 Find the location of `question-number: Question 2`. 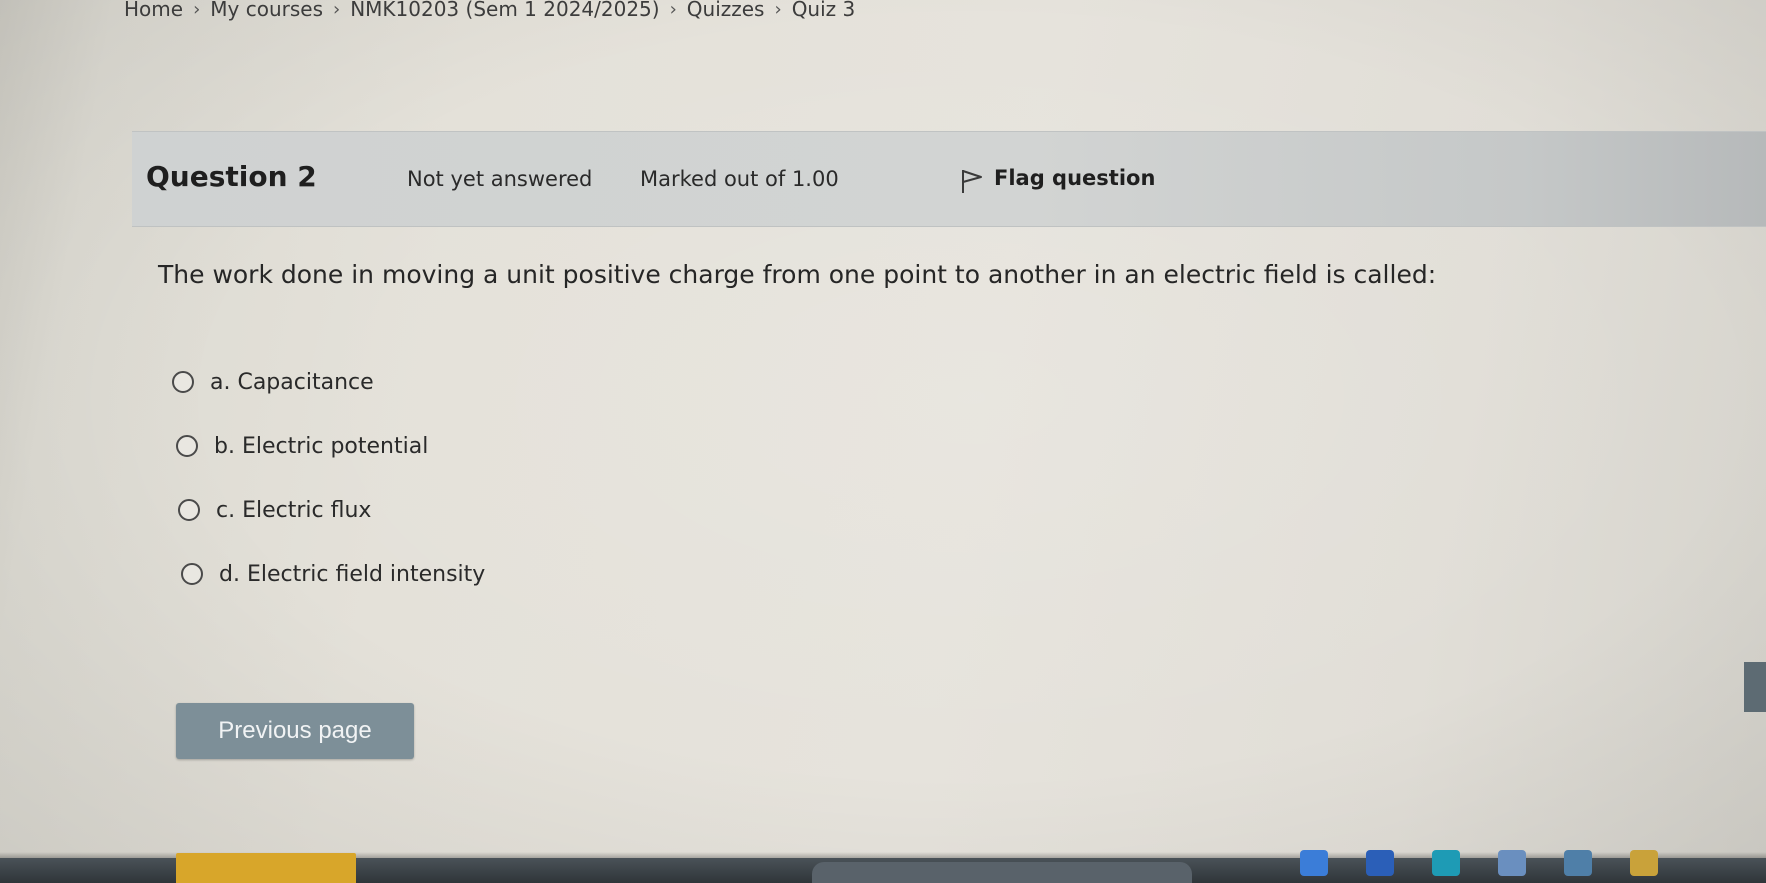

question-number: Question 2 is located at coordinates (231, 176).